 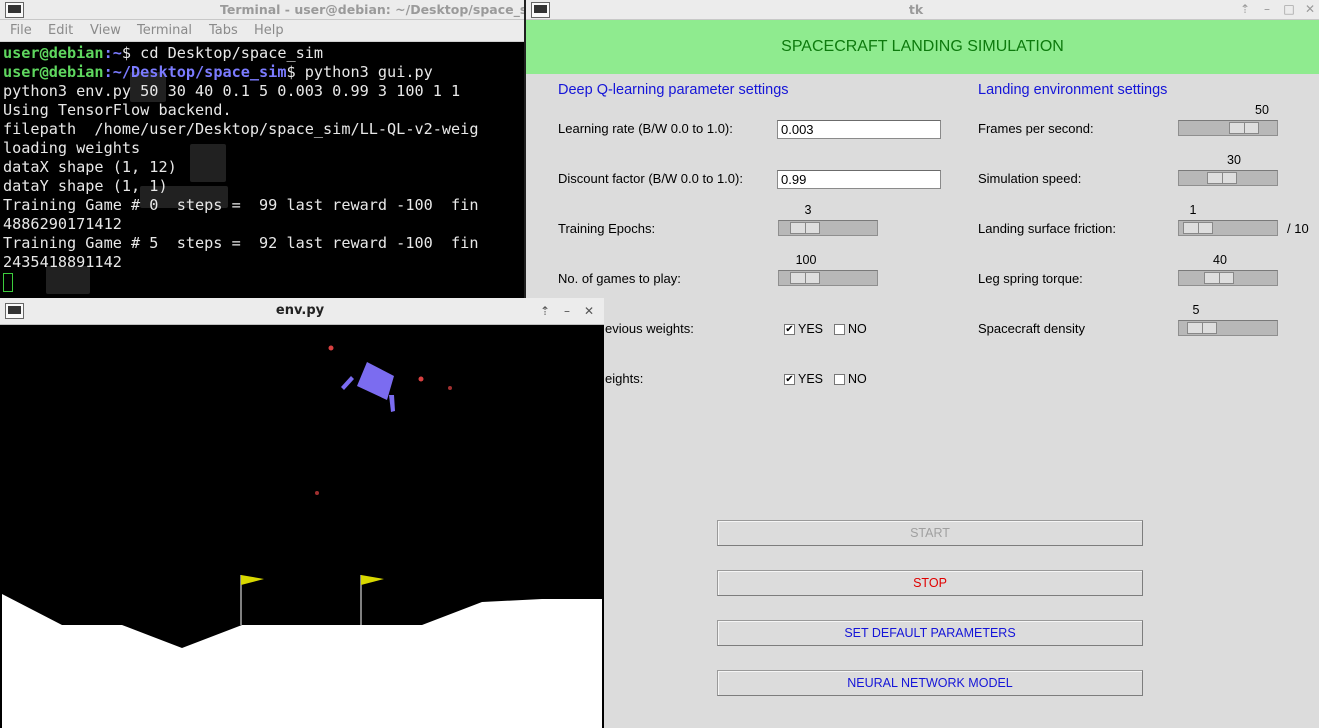 I want to click on menu-help: Help, so click(x=269, y=30).